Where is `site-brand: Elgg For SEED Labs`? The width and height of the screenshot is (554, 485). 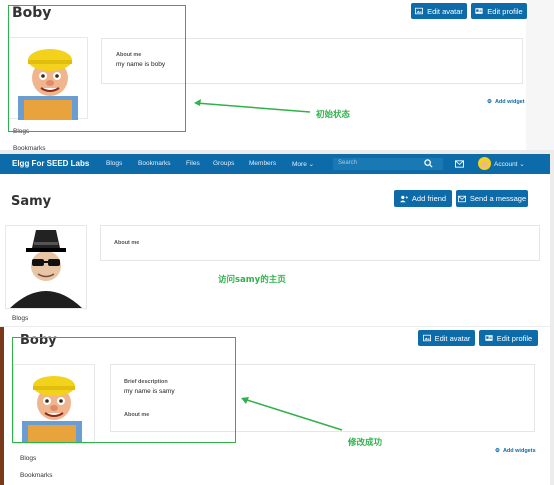
site-brand: Elgg For SEED Labs is located at coordinates (50, 163).